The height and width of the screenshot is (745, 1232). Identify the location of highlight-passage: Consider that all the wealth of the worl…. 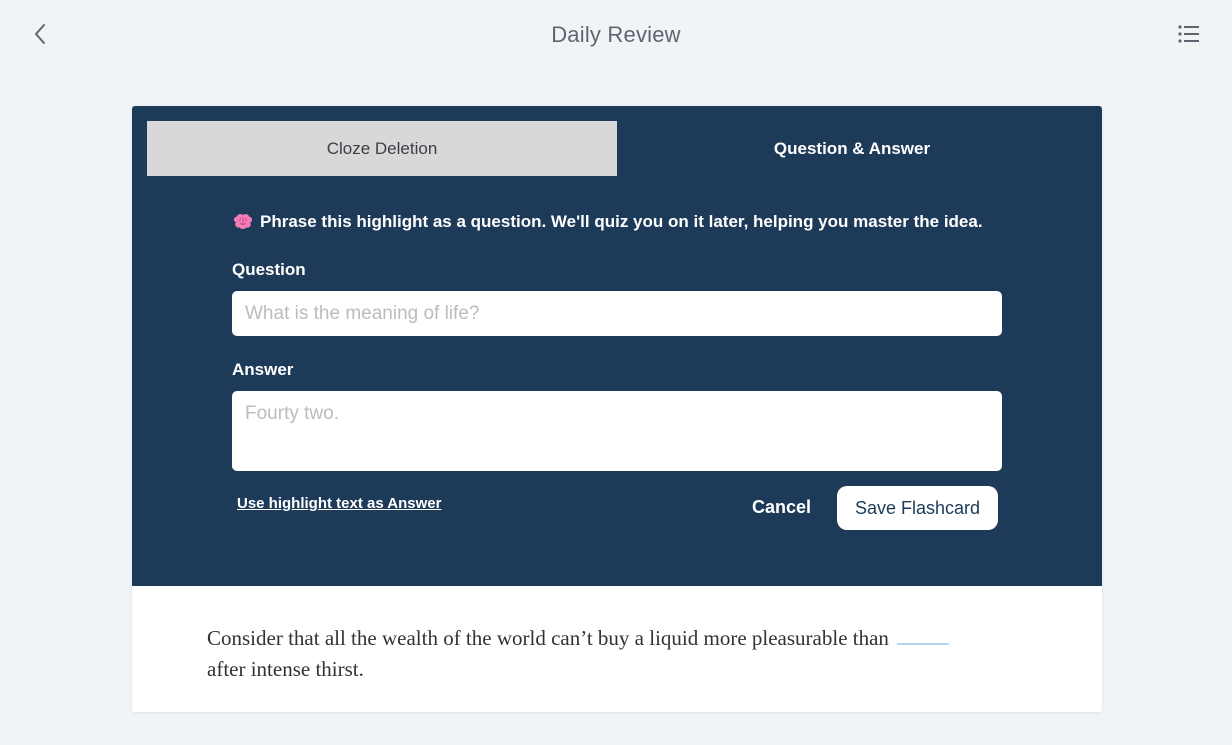
(622, 654).